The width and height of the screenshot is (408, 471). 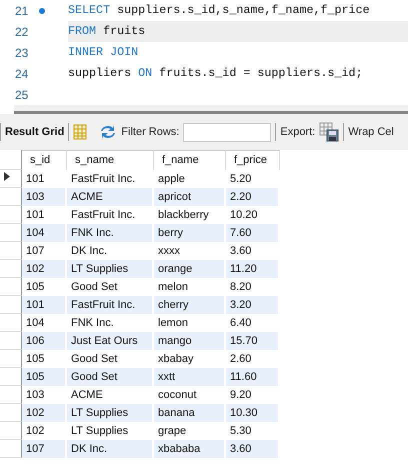 What do you see at coordinates (253, 413) in the screenshot?
I see `table-cell: 10.30` at bounding box center [253, 413].